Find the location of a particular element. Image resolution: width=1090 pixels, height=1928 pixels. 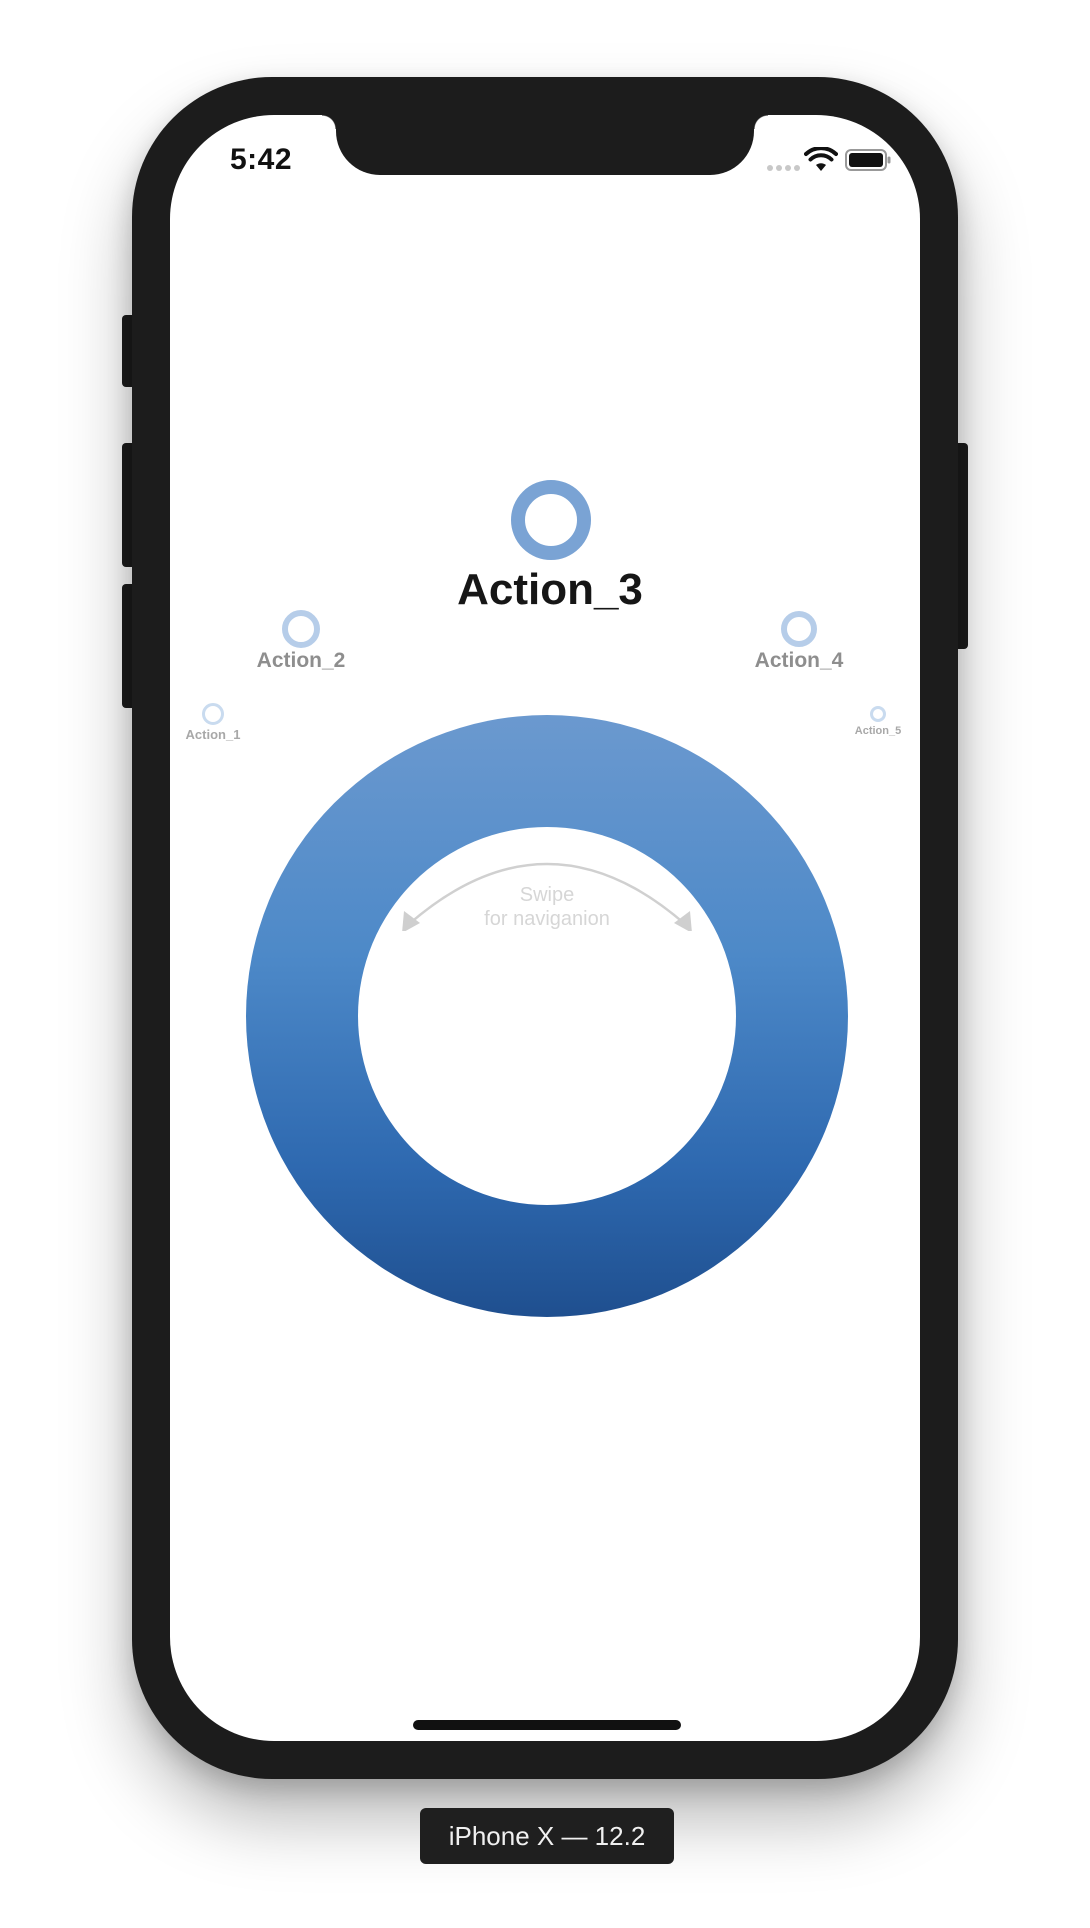

action-1-ring-icon is located at coordinates (213, 714).